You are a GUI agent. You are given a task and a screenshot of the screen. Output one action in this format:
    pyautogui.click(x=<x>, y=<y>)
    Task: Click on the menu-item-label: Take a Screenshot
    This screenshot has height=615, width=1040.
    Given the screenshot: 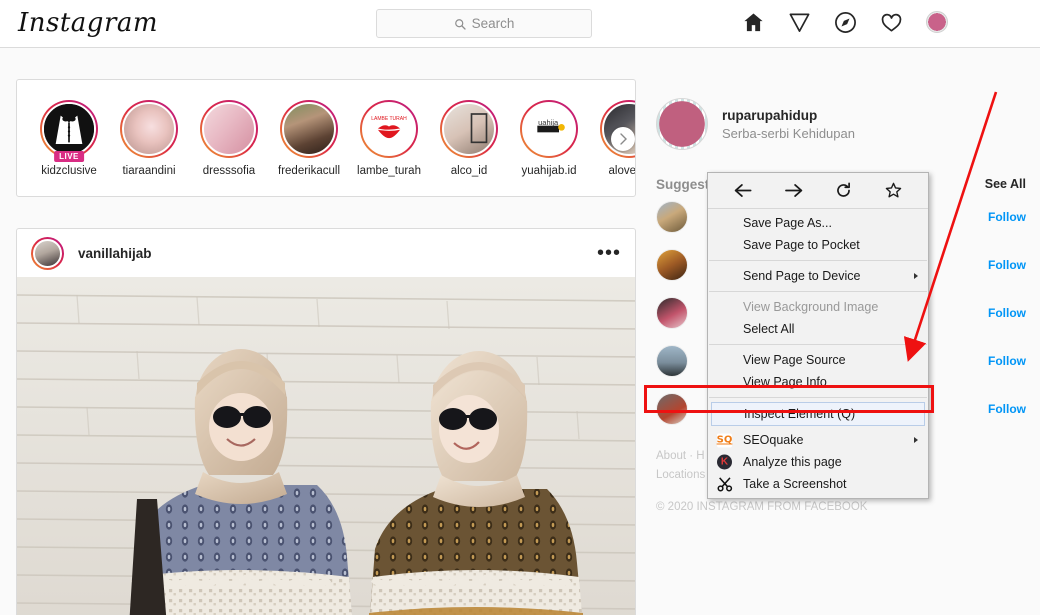 What is the action you would take?
    pyautogui.click(x=795, y=484)
    